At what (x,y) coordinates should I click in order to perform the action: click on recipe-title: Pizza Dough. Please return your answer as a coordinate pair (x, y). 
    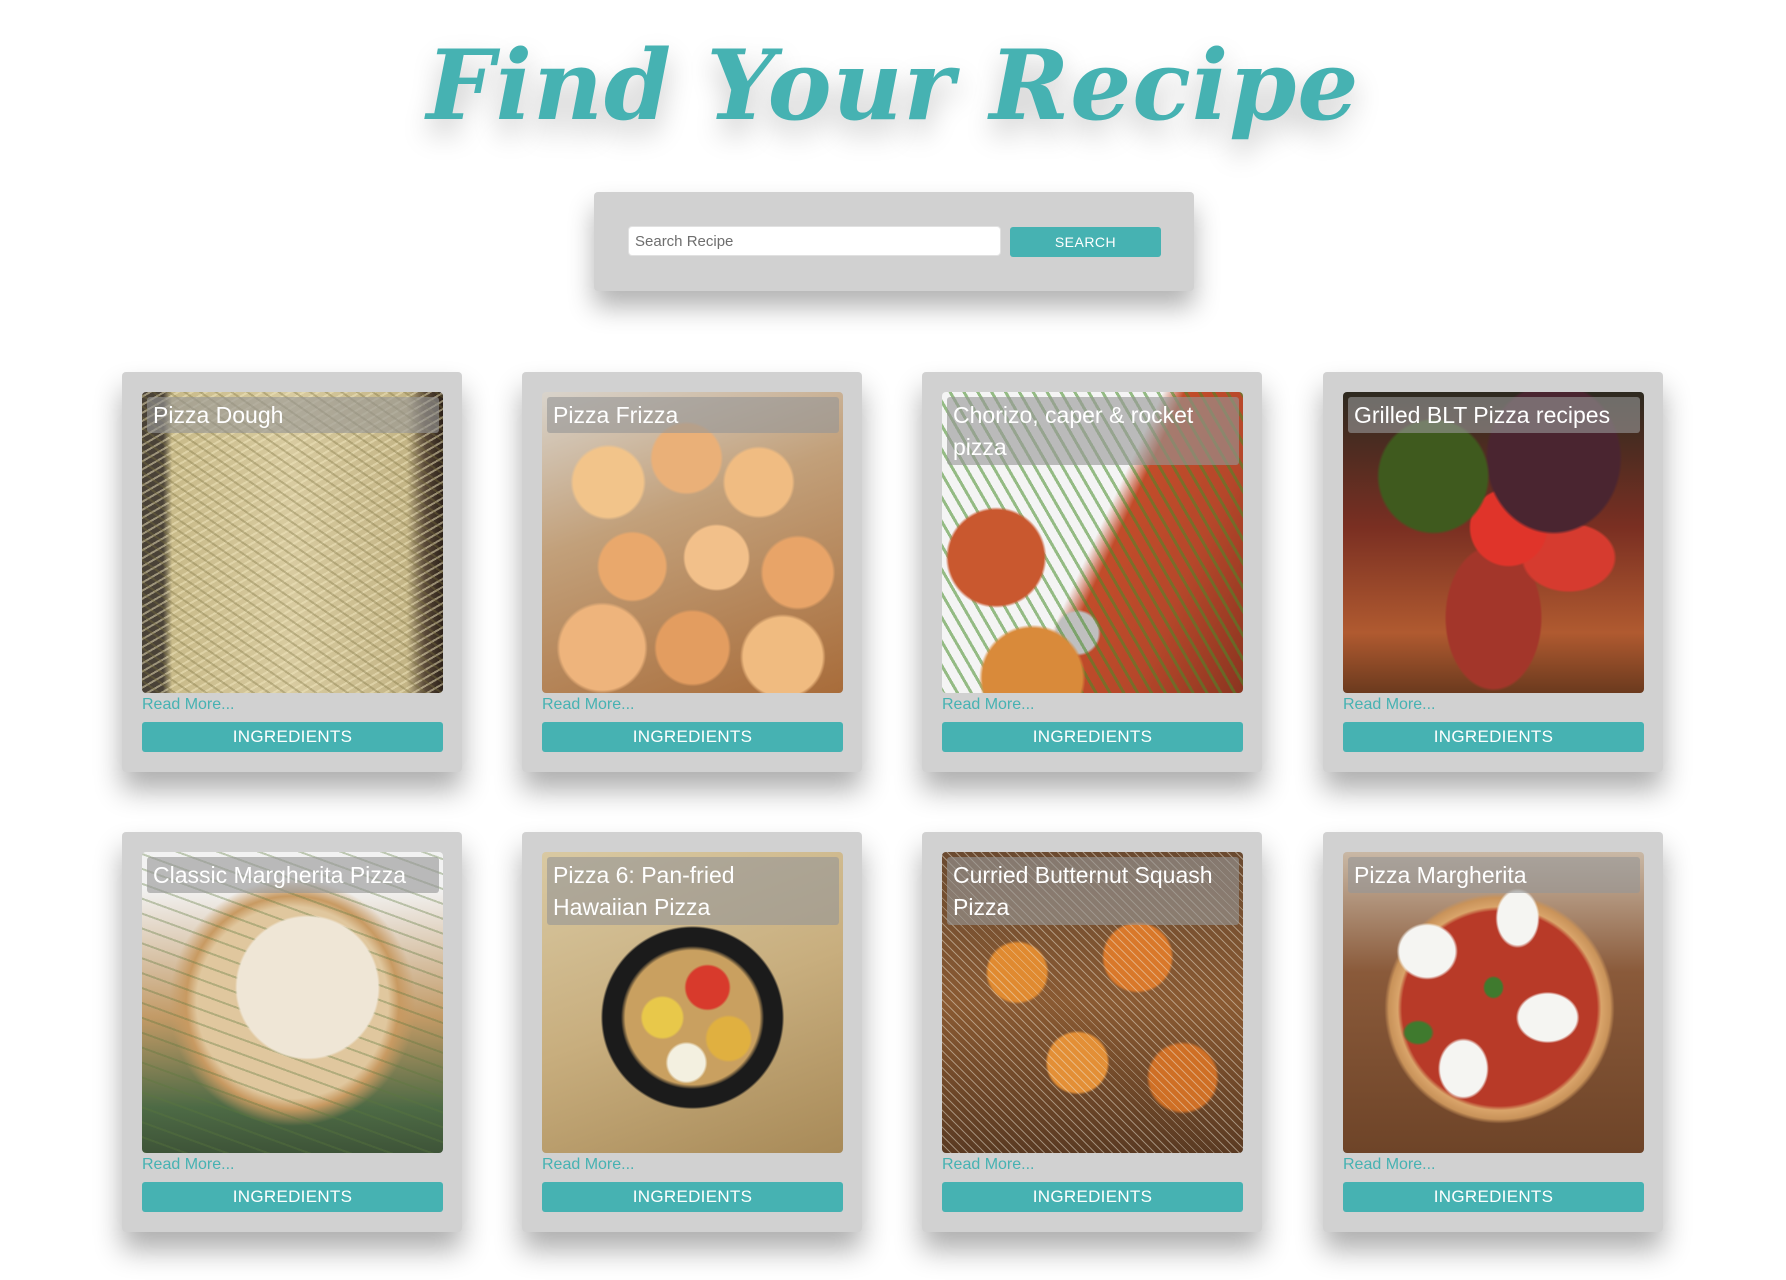
    Looking at the image, I should click on (293, 415).